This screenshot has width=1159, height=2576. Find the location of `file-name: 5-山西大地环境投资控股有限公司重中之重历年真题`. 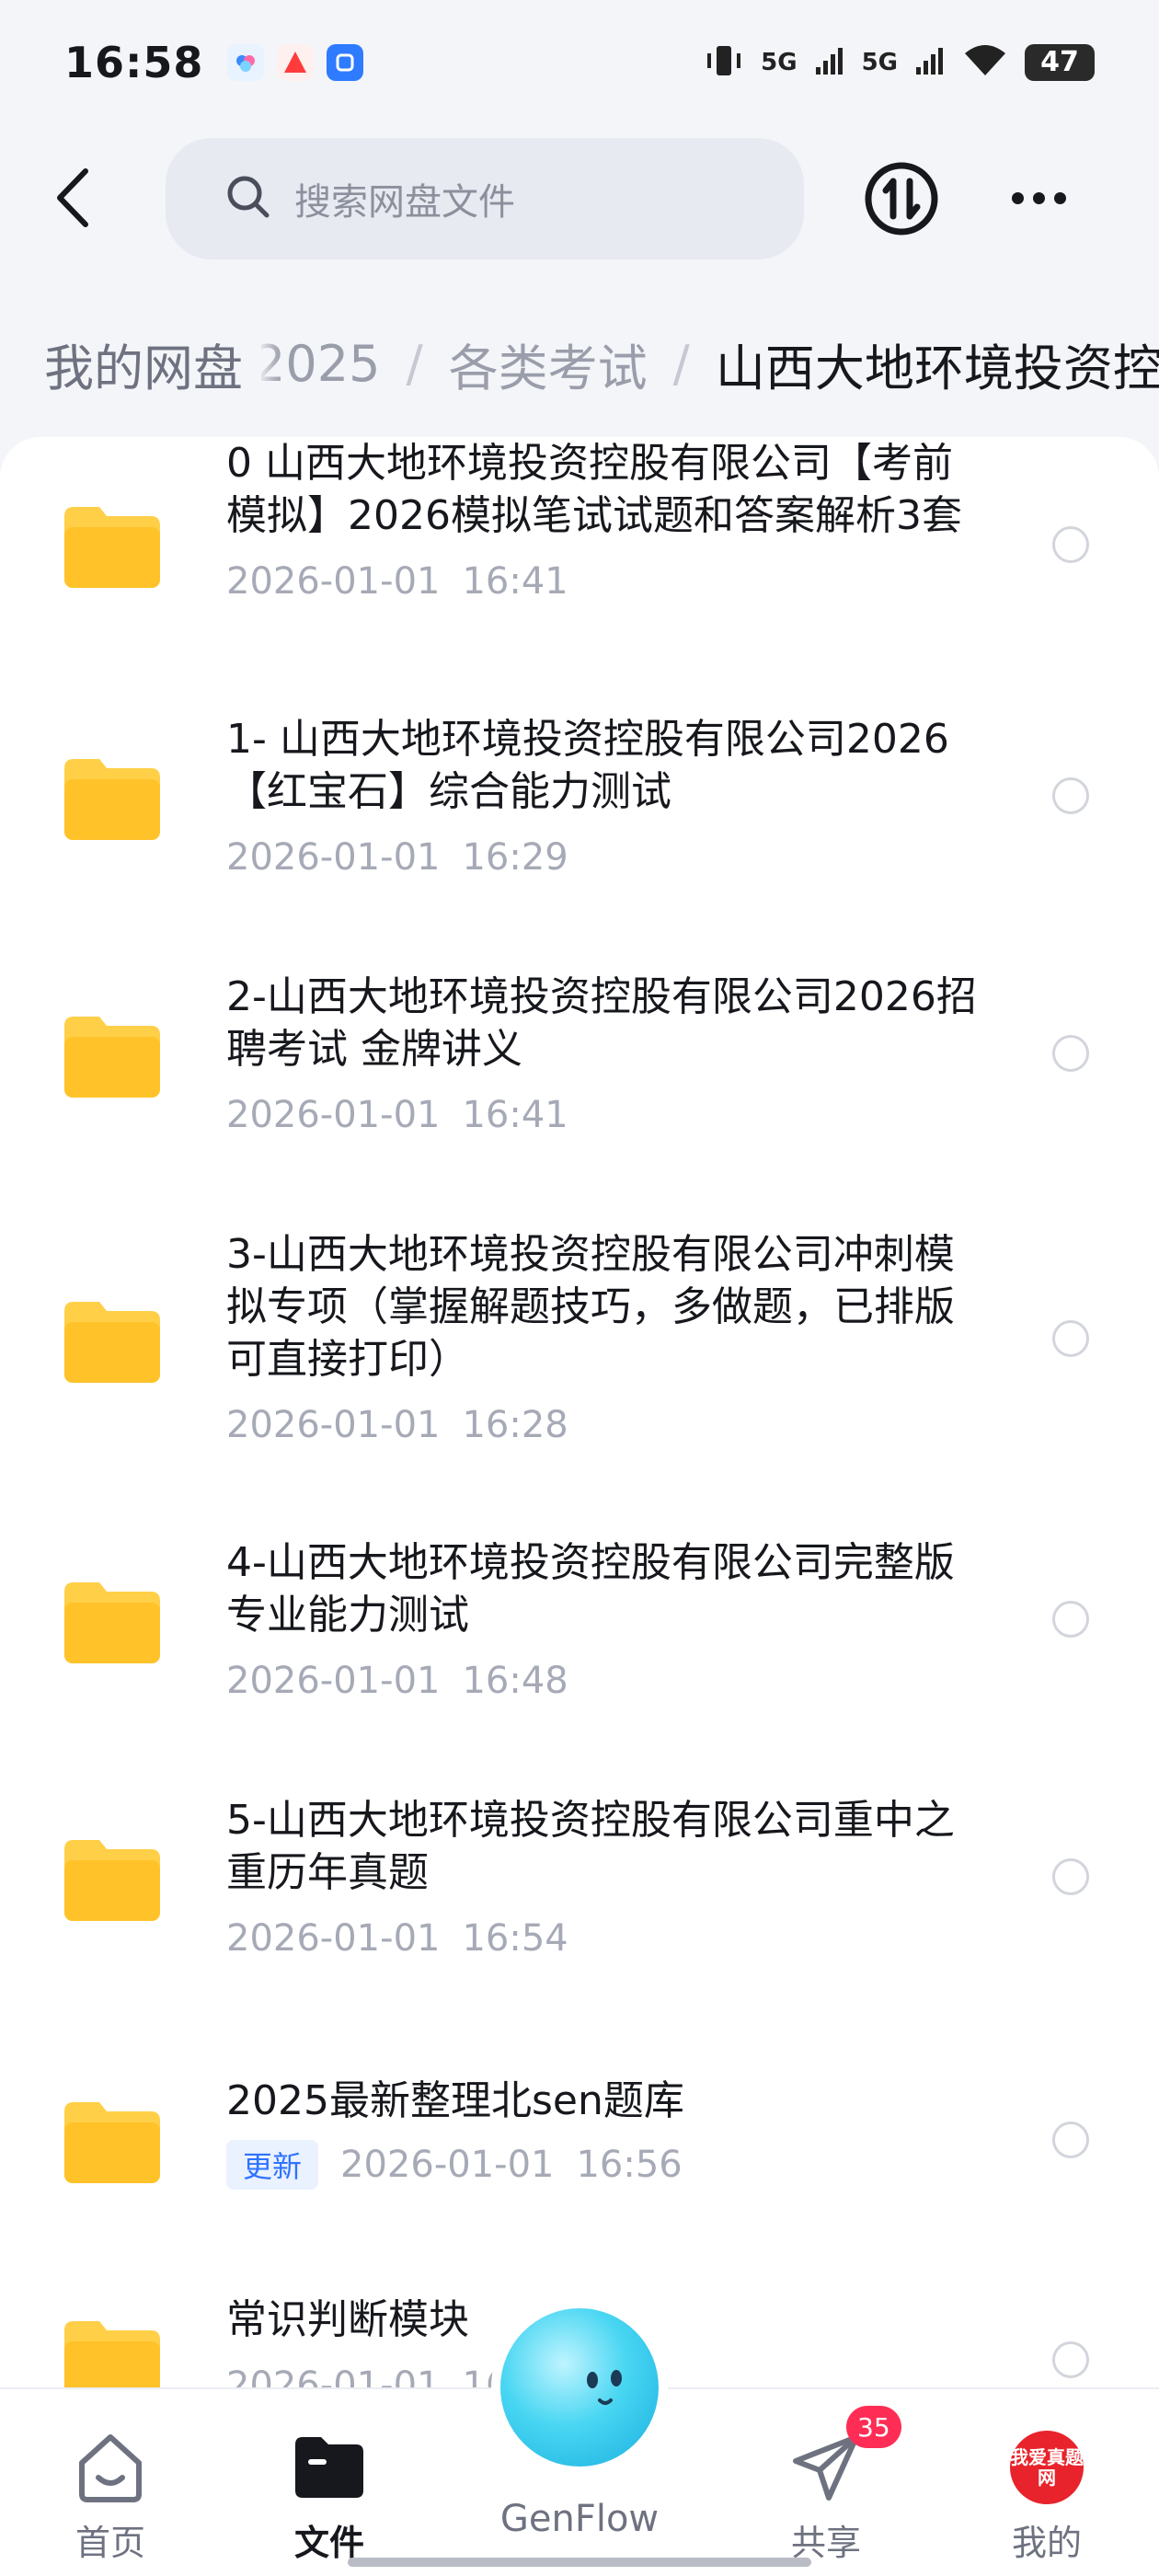

file-name: 5-山西大地环境投资控股有限公司重中之重历年真题 is located at coordinates (590, 1846).